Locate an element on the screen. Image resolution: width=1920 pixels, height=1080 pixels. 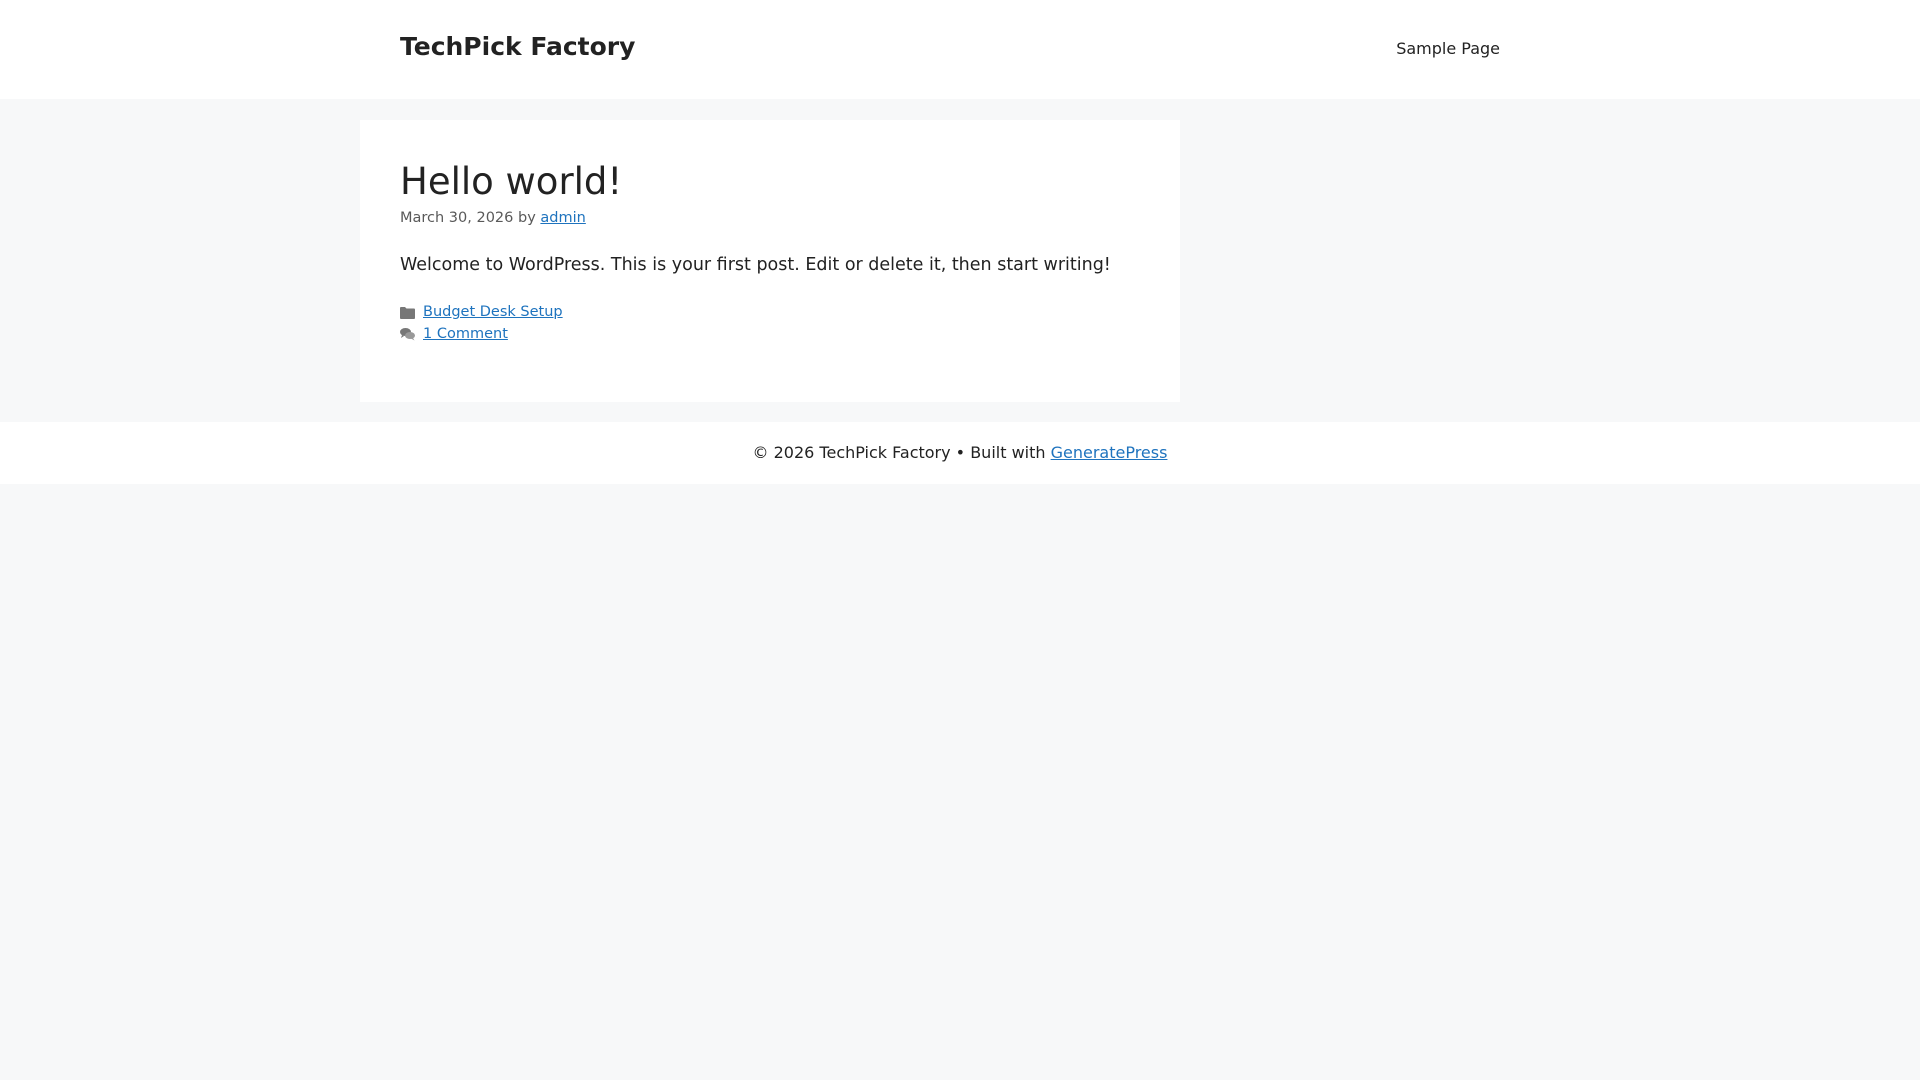
post-title: Hello world! is located at coordinates (511, 181).